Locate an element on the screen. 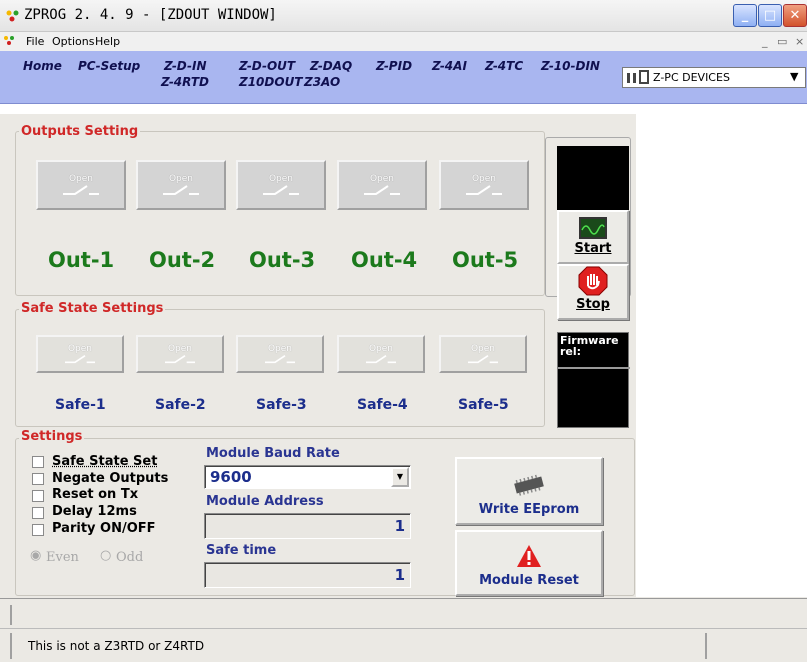 The height and width of the screenshot is (662, 807). safe-label-1: Safe-1 is located at coordinates (80, 405).